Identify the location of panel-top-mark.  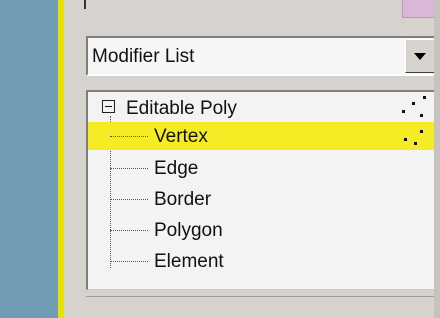
(85, 4).